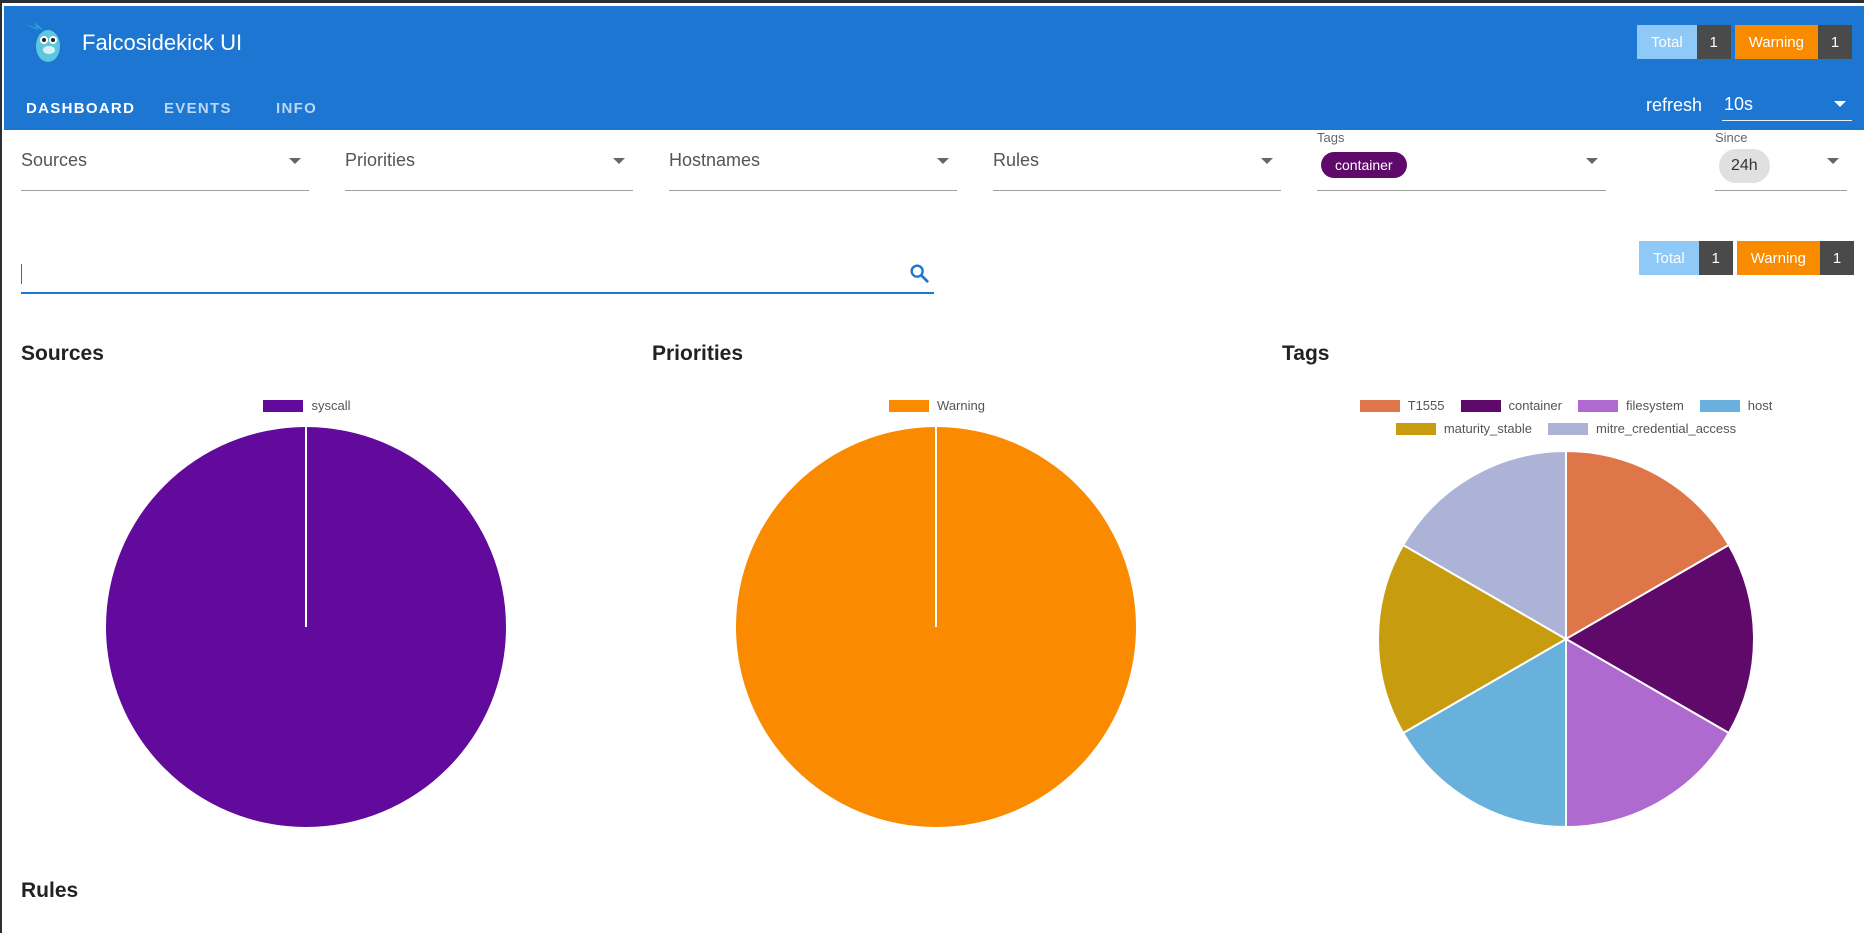  What do you see at coordinates (1364, 165) in the screenshot?
I see `tag-chip-container: container` at bounding box center [1364, 165].